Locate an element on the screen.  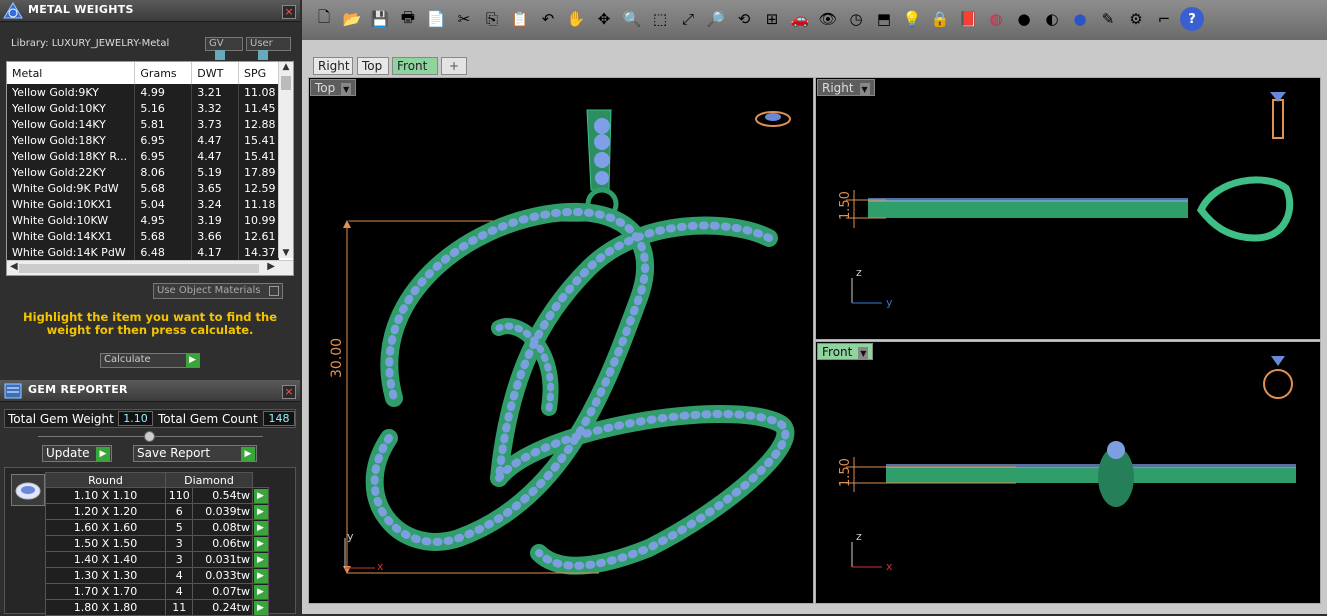
layer-icon: 📕 is located at coordinates (968, 19).